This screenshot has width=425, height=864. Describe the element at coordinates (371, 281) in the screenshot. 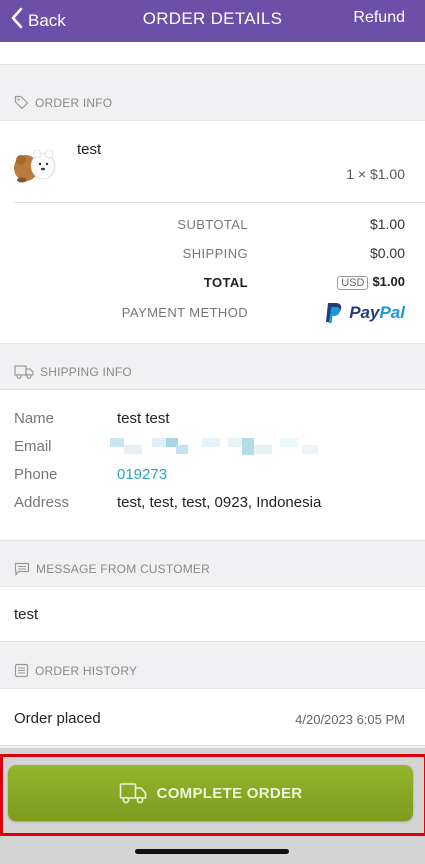

I see `total-value-group: USD $1.00` at that location.